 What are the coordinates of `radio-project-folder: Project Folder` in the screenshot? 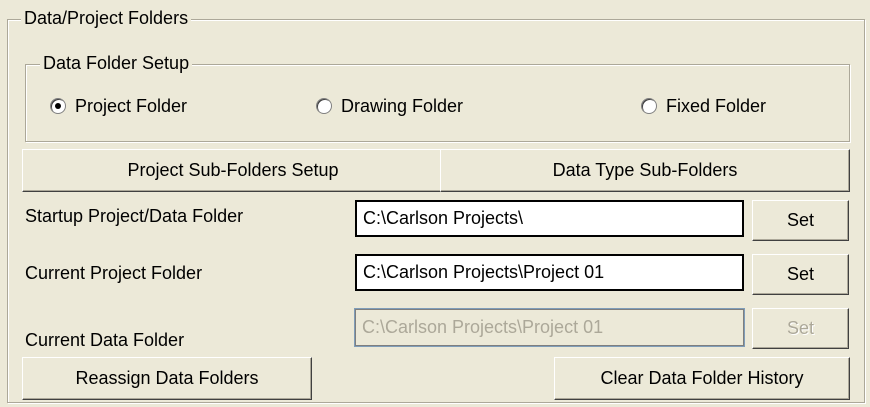 It's located at (118, 106).